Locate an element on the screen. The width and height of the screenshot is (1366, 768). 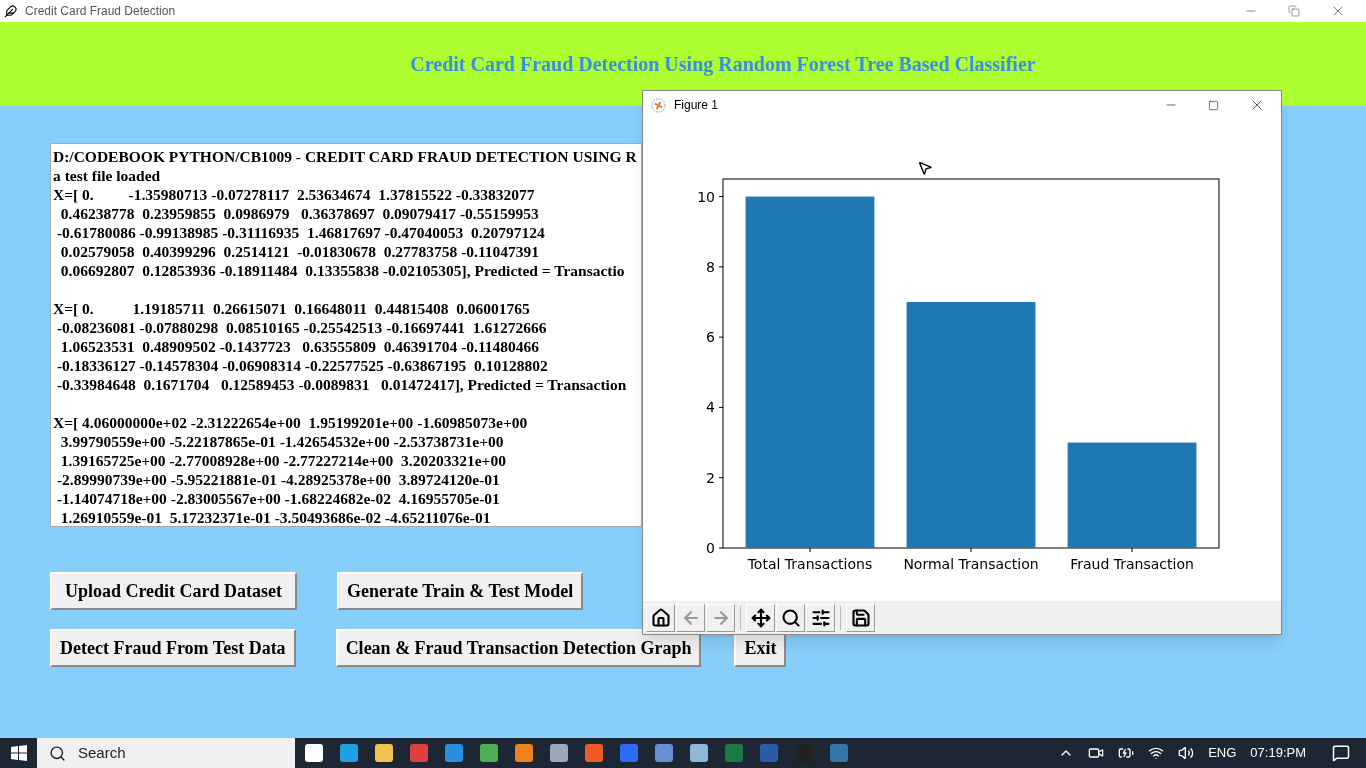
y-tick-label: 6 is located at coordinates (711, 337).